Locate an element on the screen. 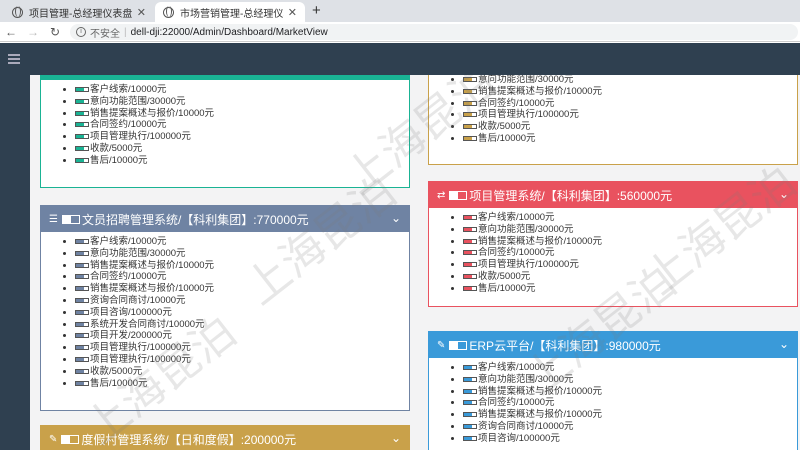  item-label: 资询合同商讨/10000元 is located at coordinates (526, 426).